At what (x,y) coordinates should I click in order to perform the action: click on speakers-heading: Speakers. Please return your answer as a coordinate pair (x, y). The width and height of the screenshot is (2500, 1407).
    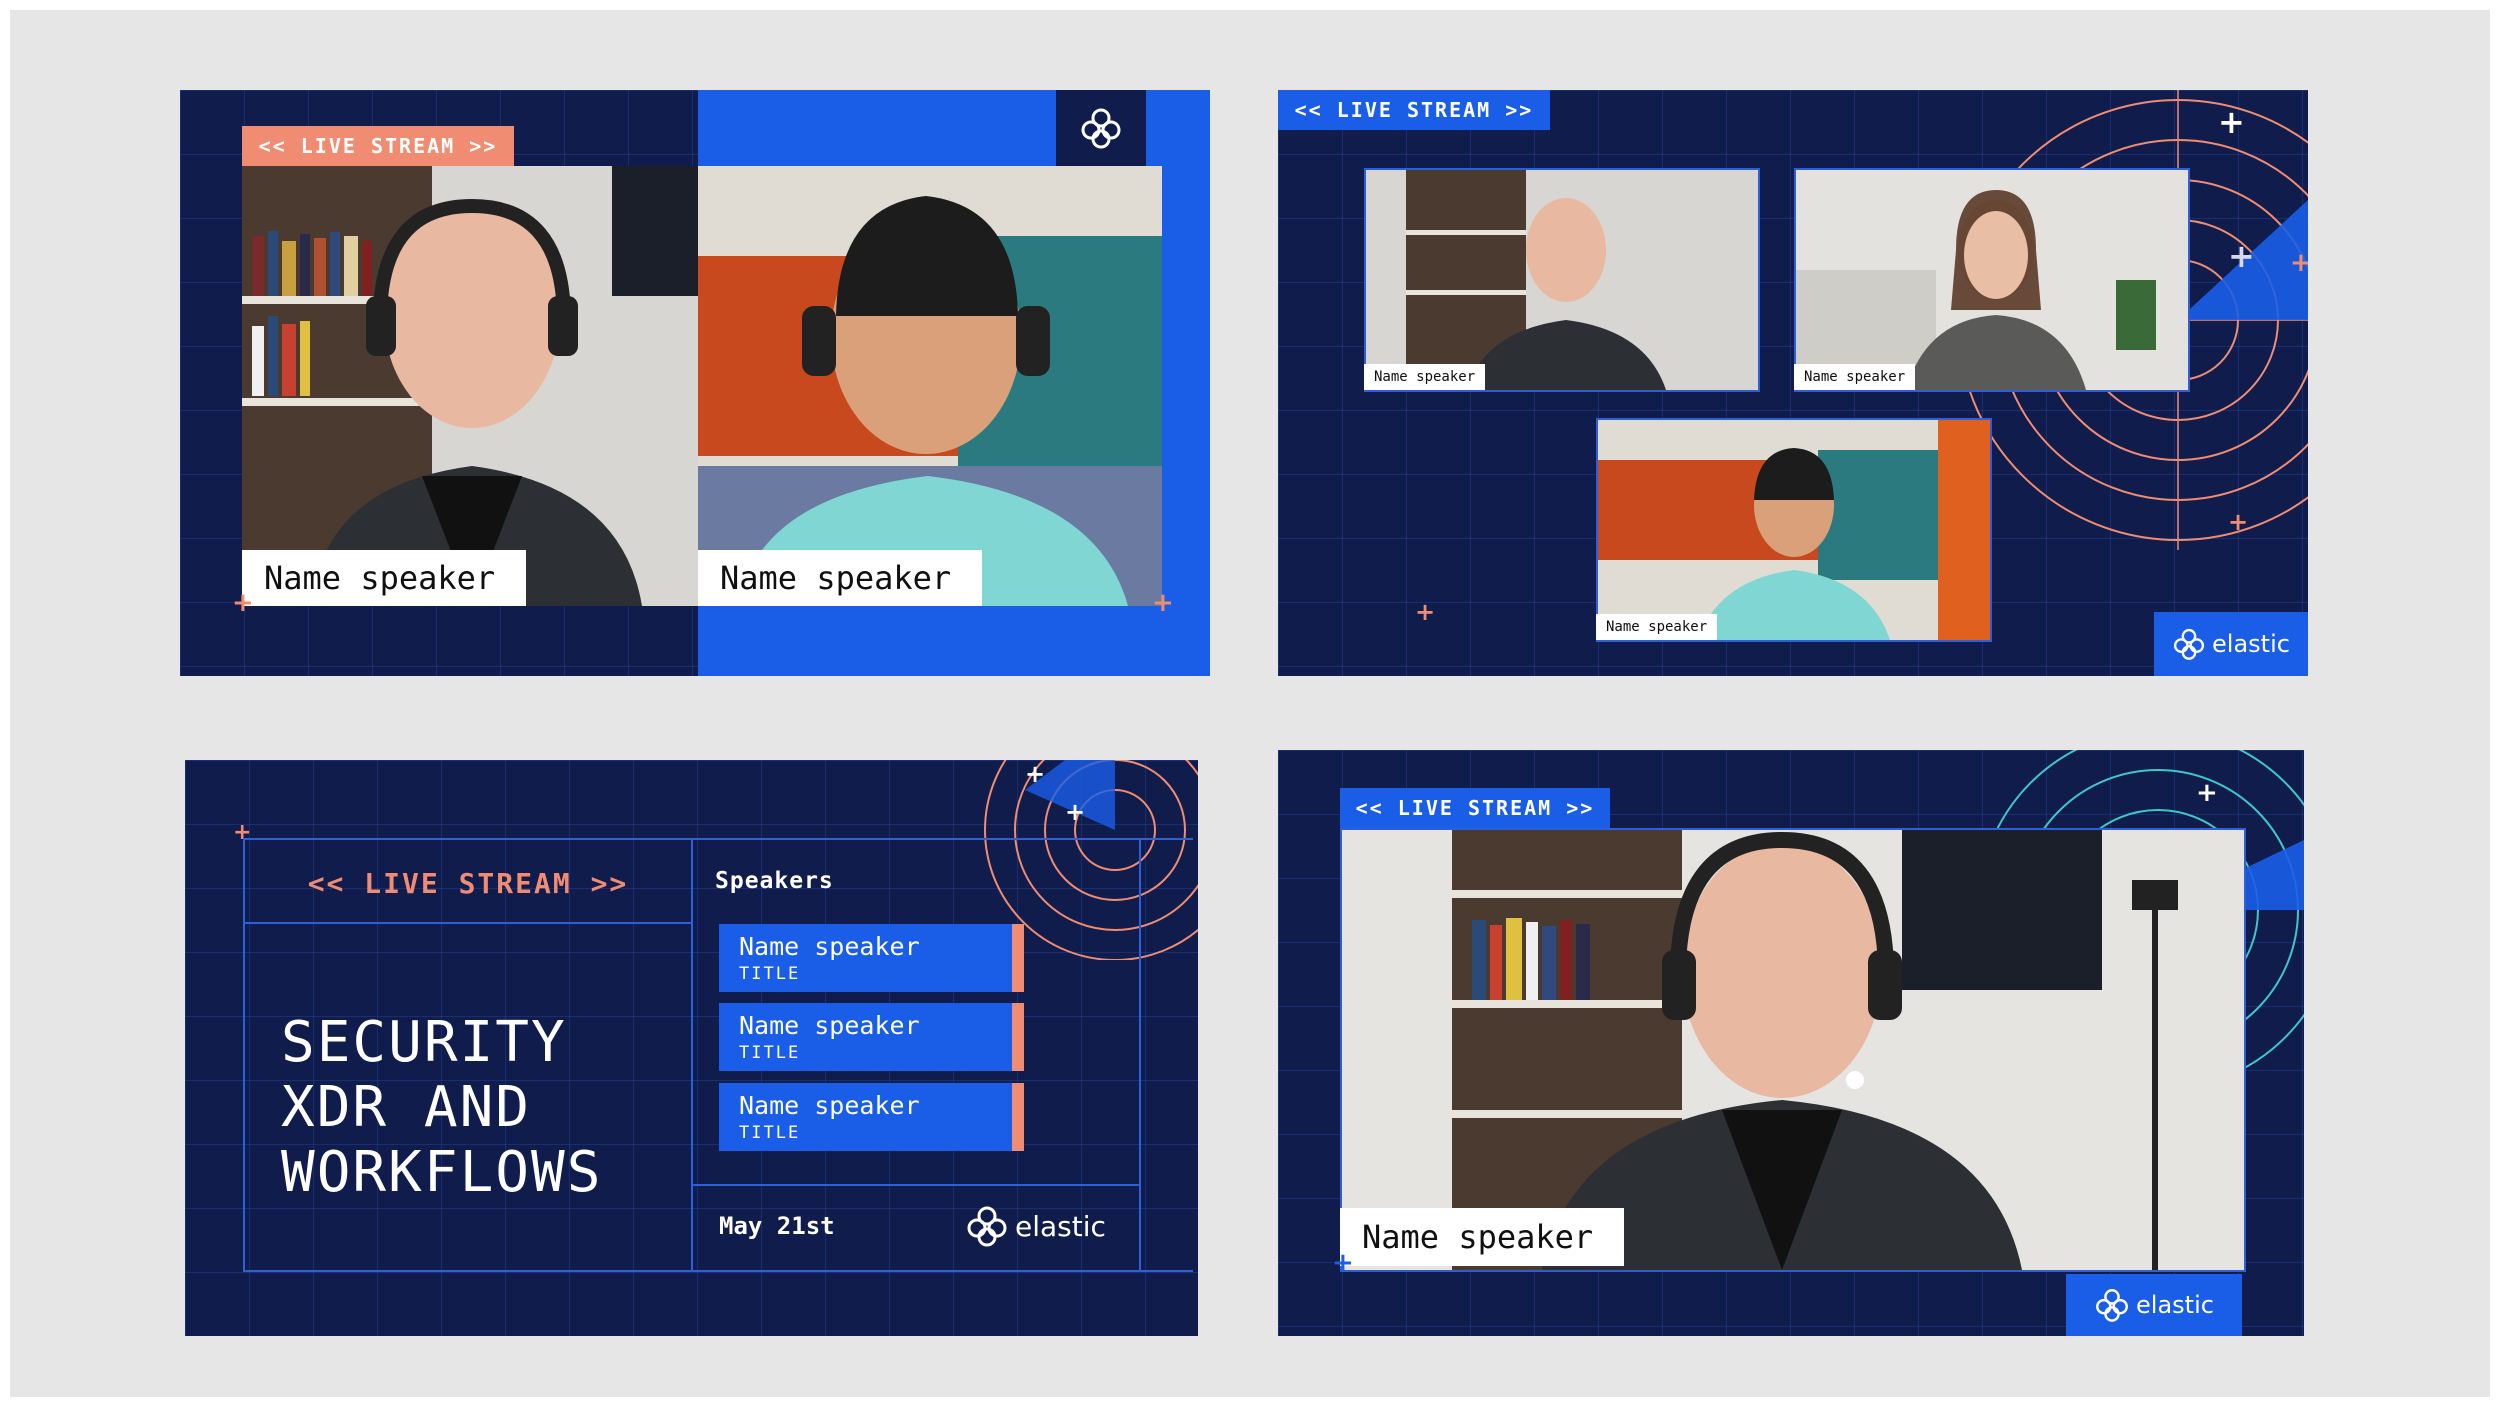
    Looking at the image, I should click on (774, 881).